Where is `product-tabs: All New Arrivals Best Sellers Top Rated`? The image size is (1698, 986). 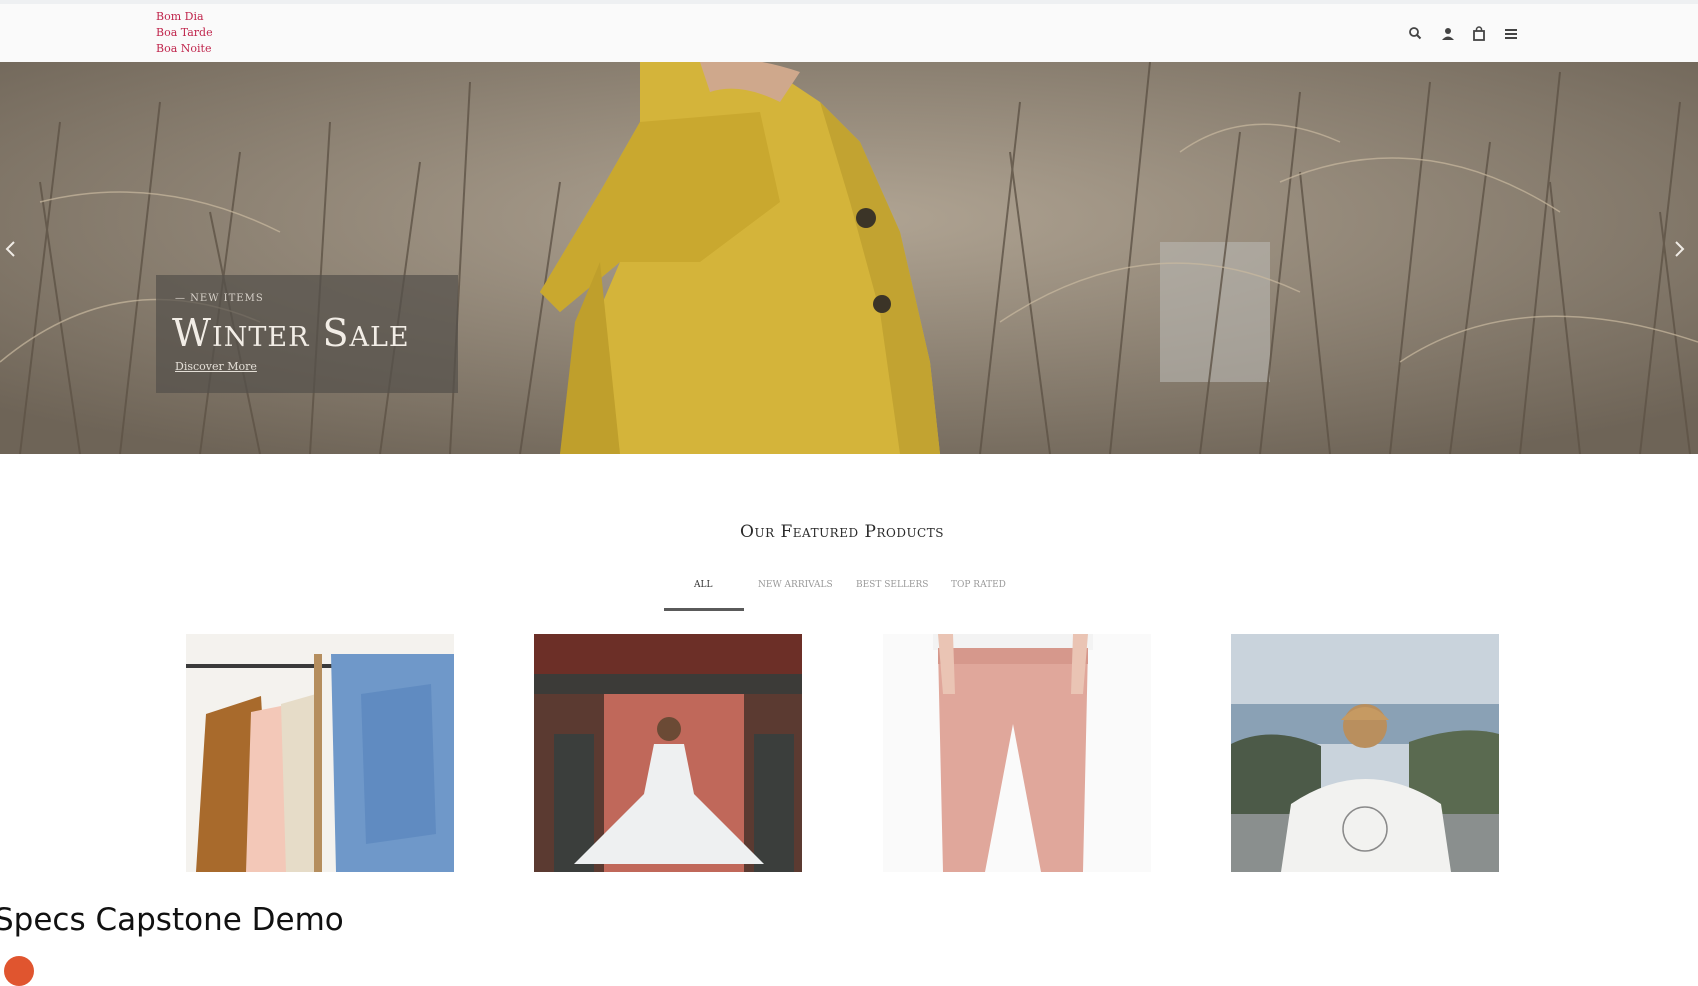 product-tabs: All New Arrivals Best Sellers Top Rated is located at coordinates (849, 598).